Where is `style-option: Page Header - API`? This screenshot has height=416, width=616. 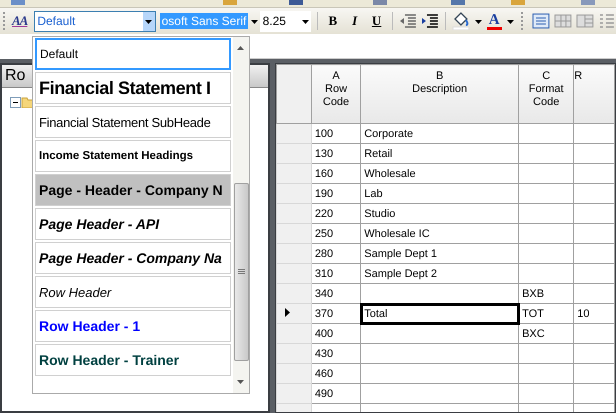
style-option: Page Header - API is located at coordinates (133, 224).